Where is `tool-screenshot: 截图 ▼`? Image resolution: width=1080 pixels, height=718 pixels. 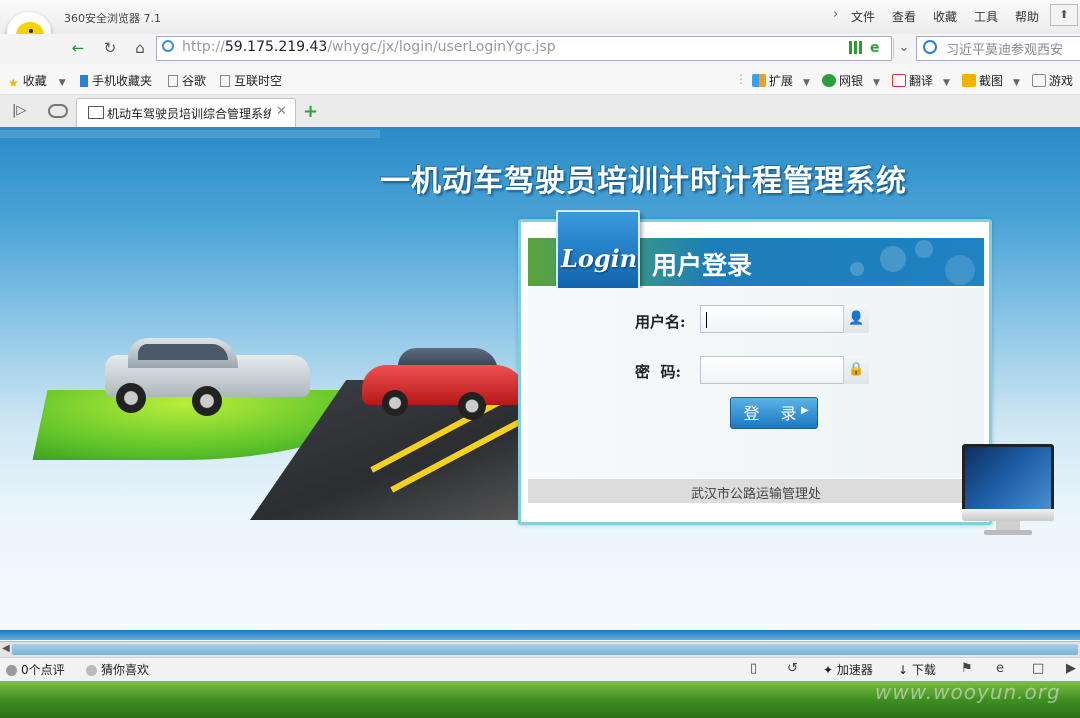 tool-screenshot: 截图 ▼ is located at coordinates (991, 80).